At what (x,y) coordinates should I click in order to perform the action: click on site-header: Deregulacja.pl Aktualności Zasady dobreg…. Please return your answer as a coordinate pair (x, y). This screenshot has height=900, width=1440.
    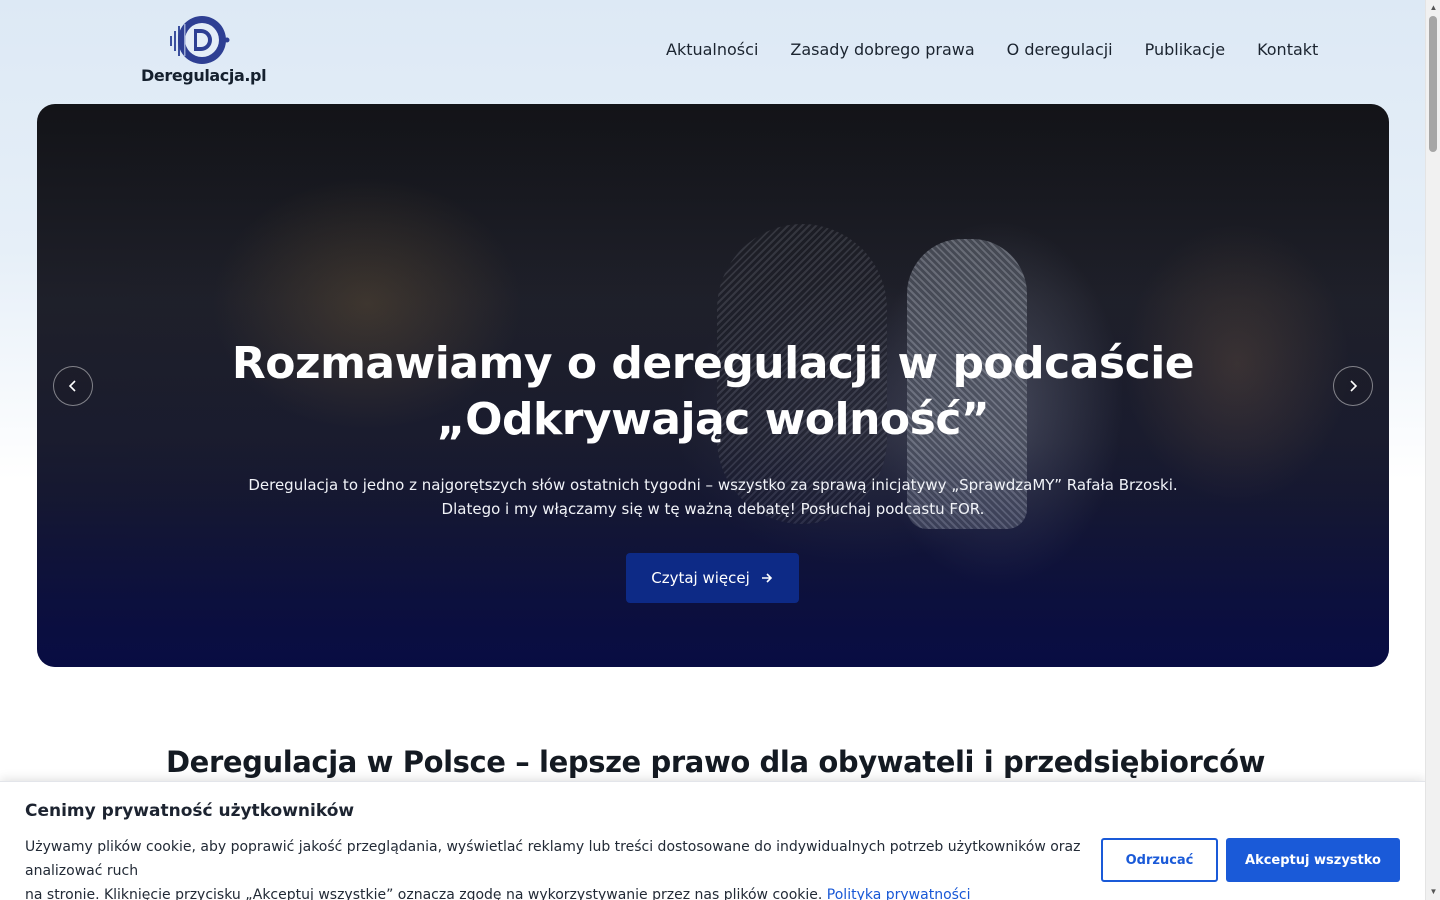
    Looking at the image, I should click on (712, 52).